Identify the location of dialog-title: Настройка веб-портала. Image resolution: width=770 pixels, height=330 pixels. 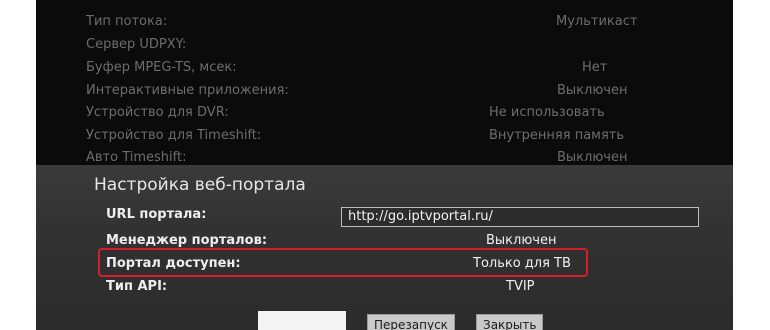
(200, 185).